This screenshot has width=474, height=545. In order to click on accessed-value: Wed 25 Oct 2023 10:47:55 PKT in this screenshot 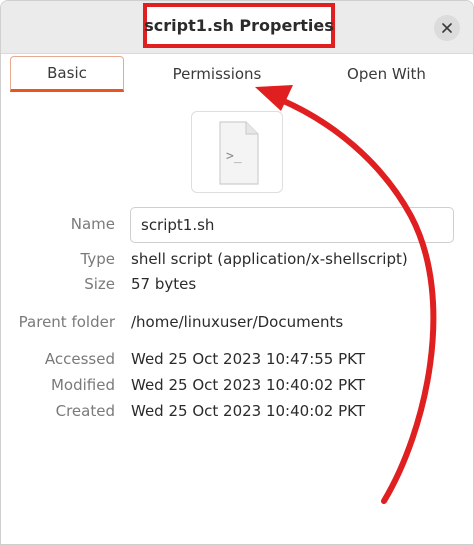, I will do `click(248, 359)`.